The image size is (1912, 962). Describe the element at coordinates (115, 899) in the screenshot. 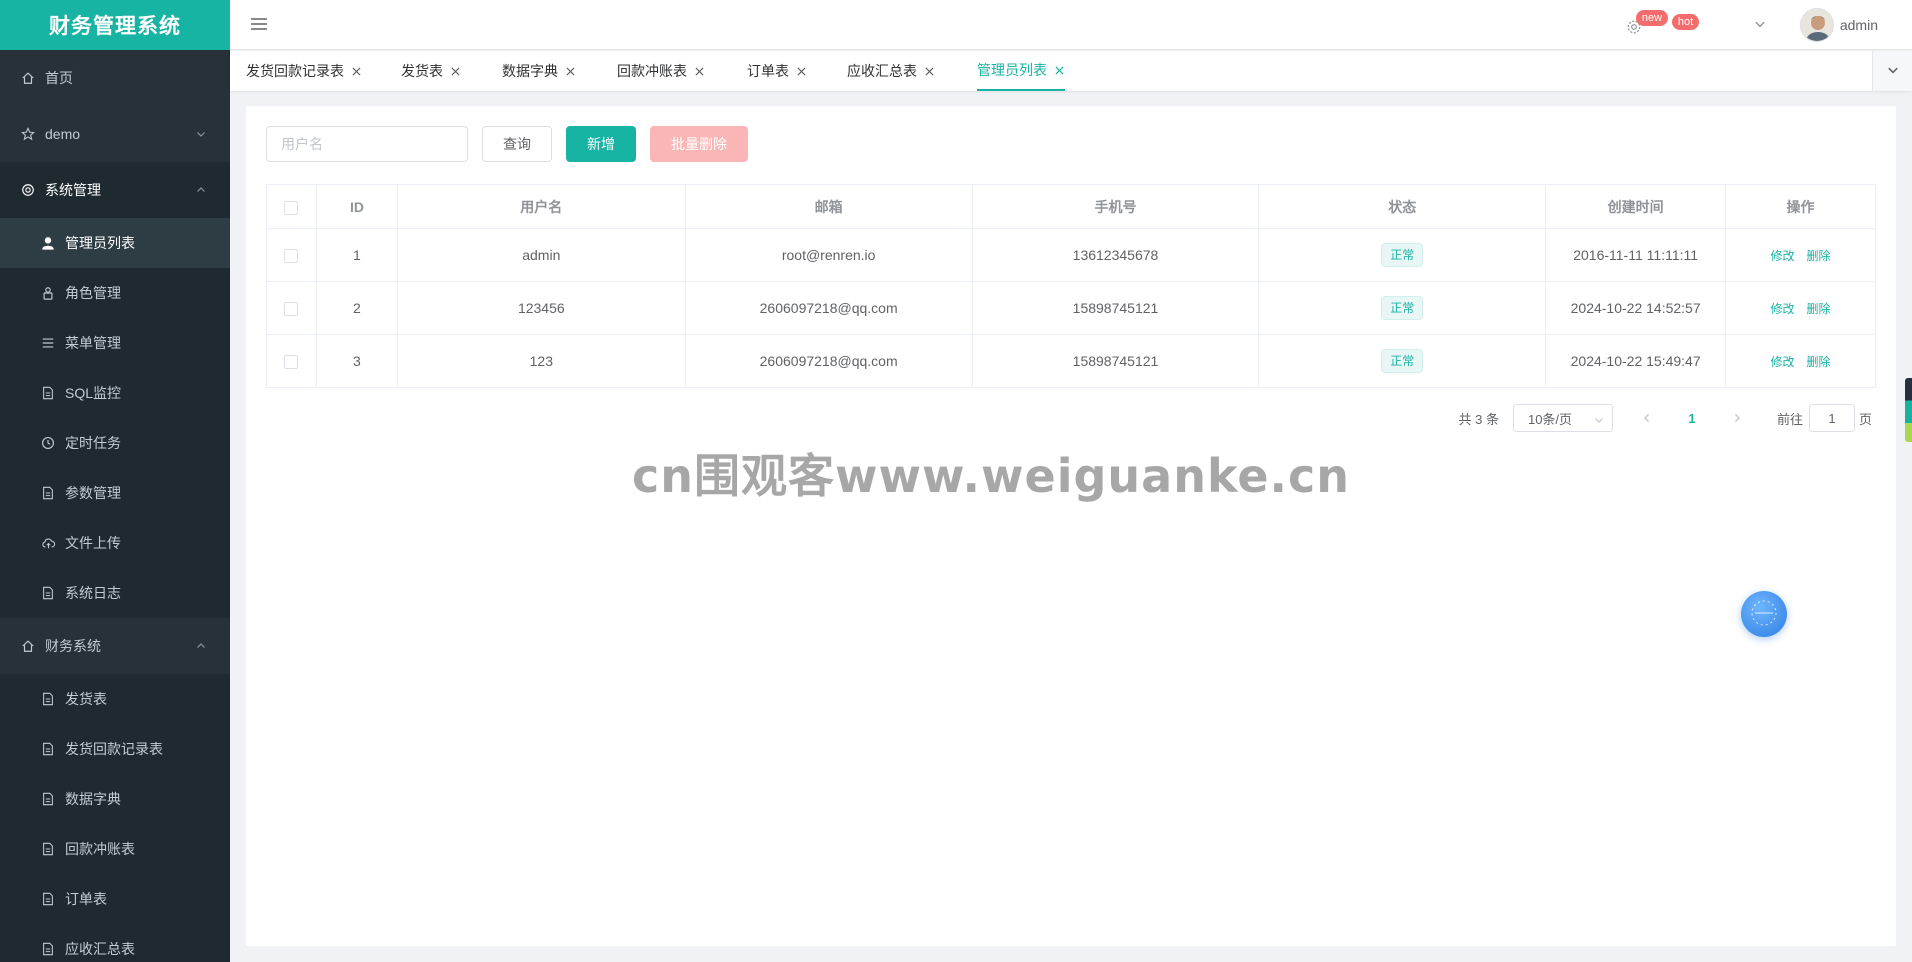

I see `sidebar-item-orders: 订单表` at that location.